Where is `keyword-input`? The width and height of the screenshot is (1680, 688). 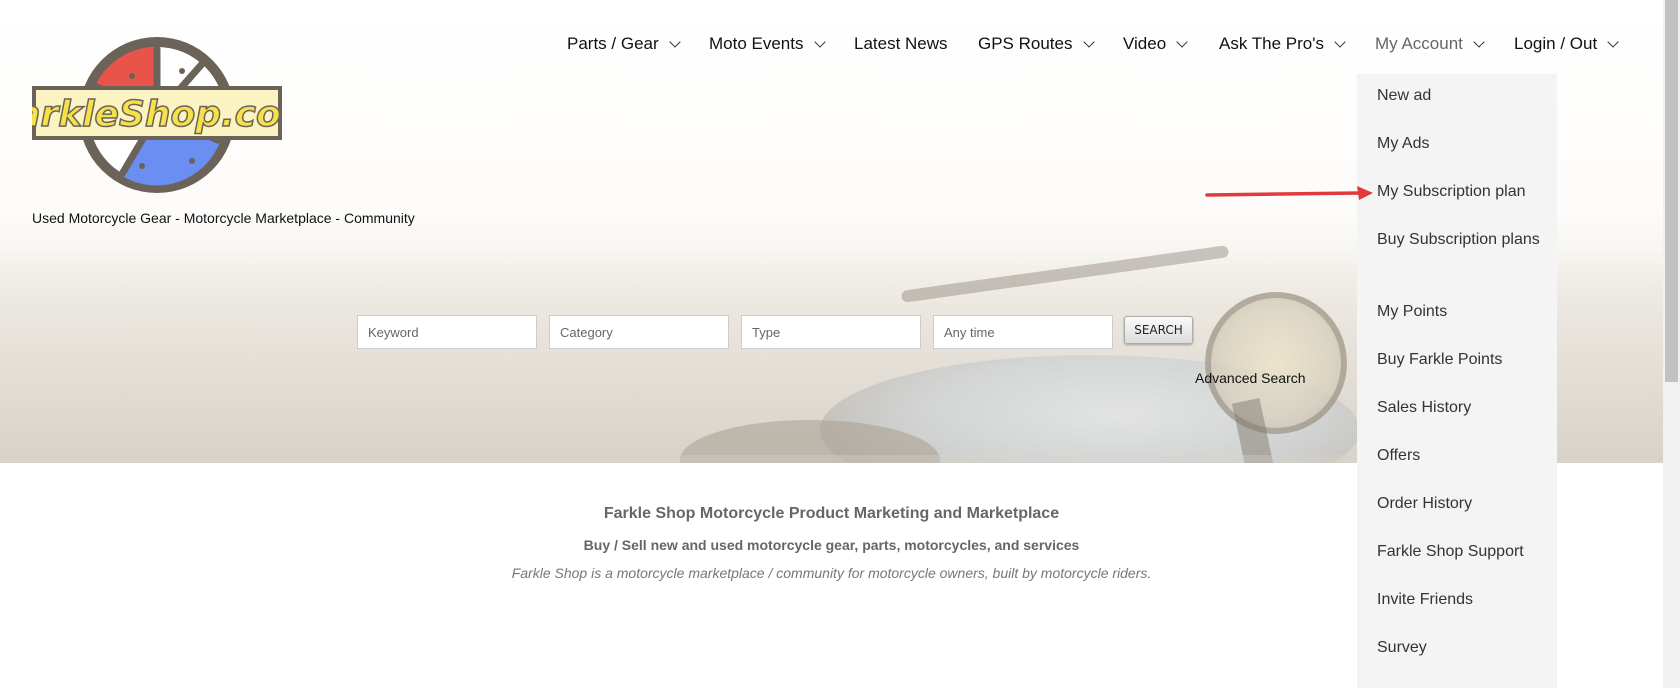 keyword-input is located at coordinates (447, 332).